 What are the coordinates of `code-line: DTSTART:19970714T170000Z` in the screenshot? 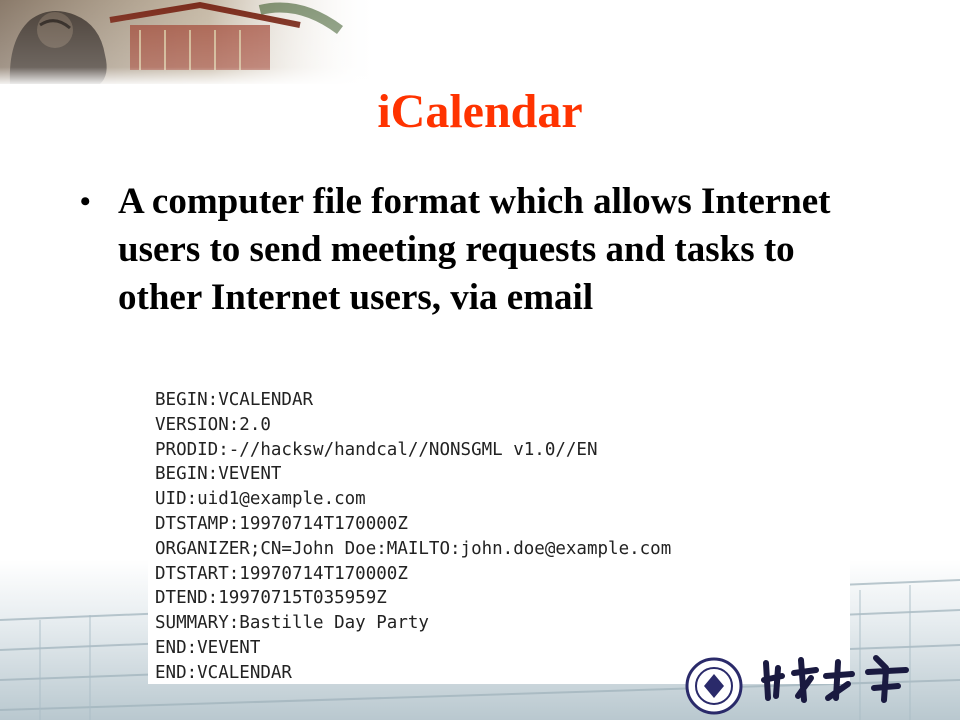 It's located at (281, 573).